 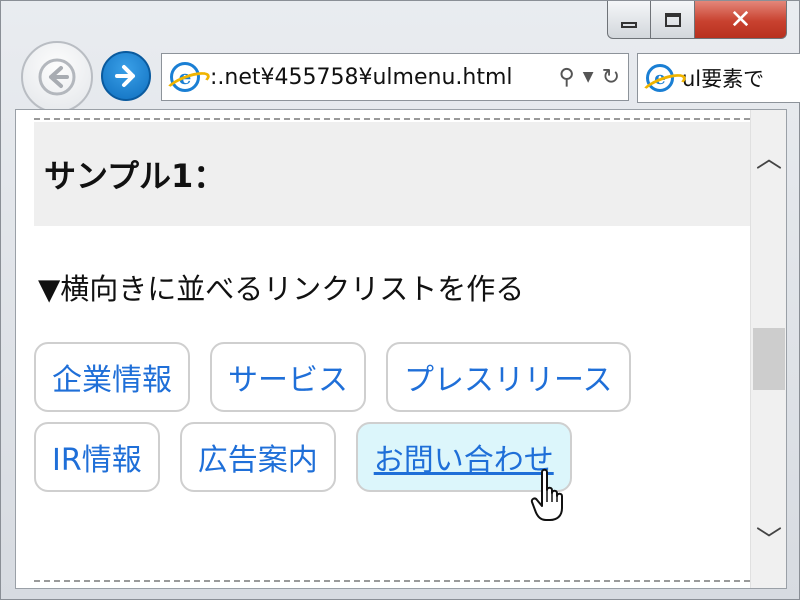 I want to click on dropdown-icon: ▼, so click(x=588, y=77).